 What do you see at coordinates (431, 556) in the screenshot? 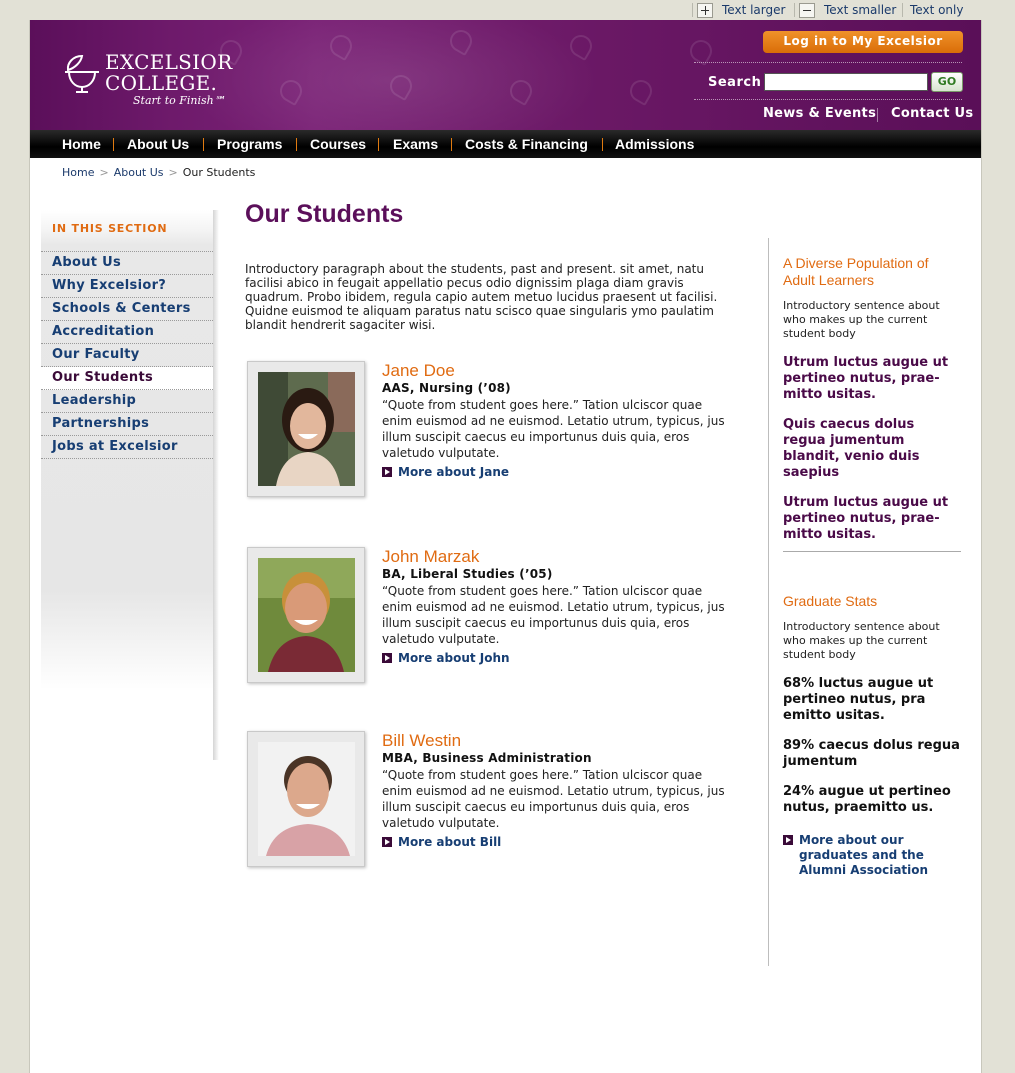
I see `student-name: John Marzak` at bounding box center [431, 556].